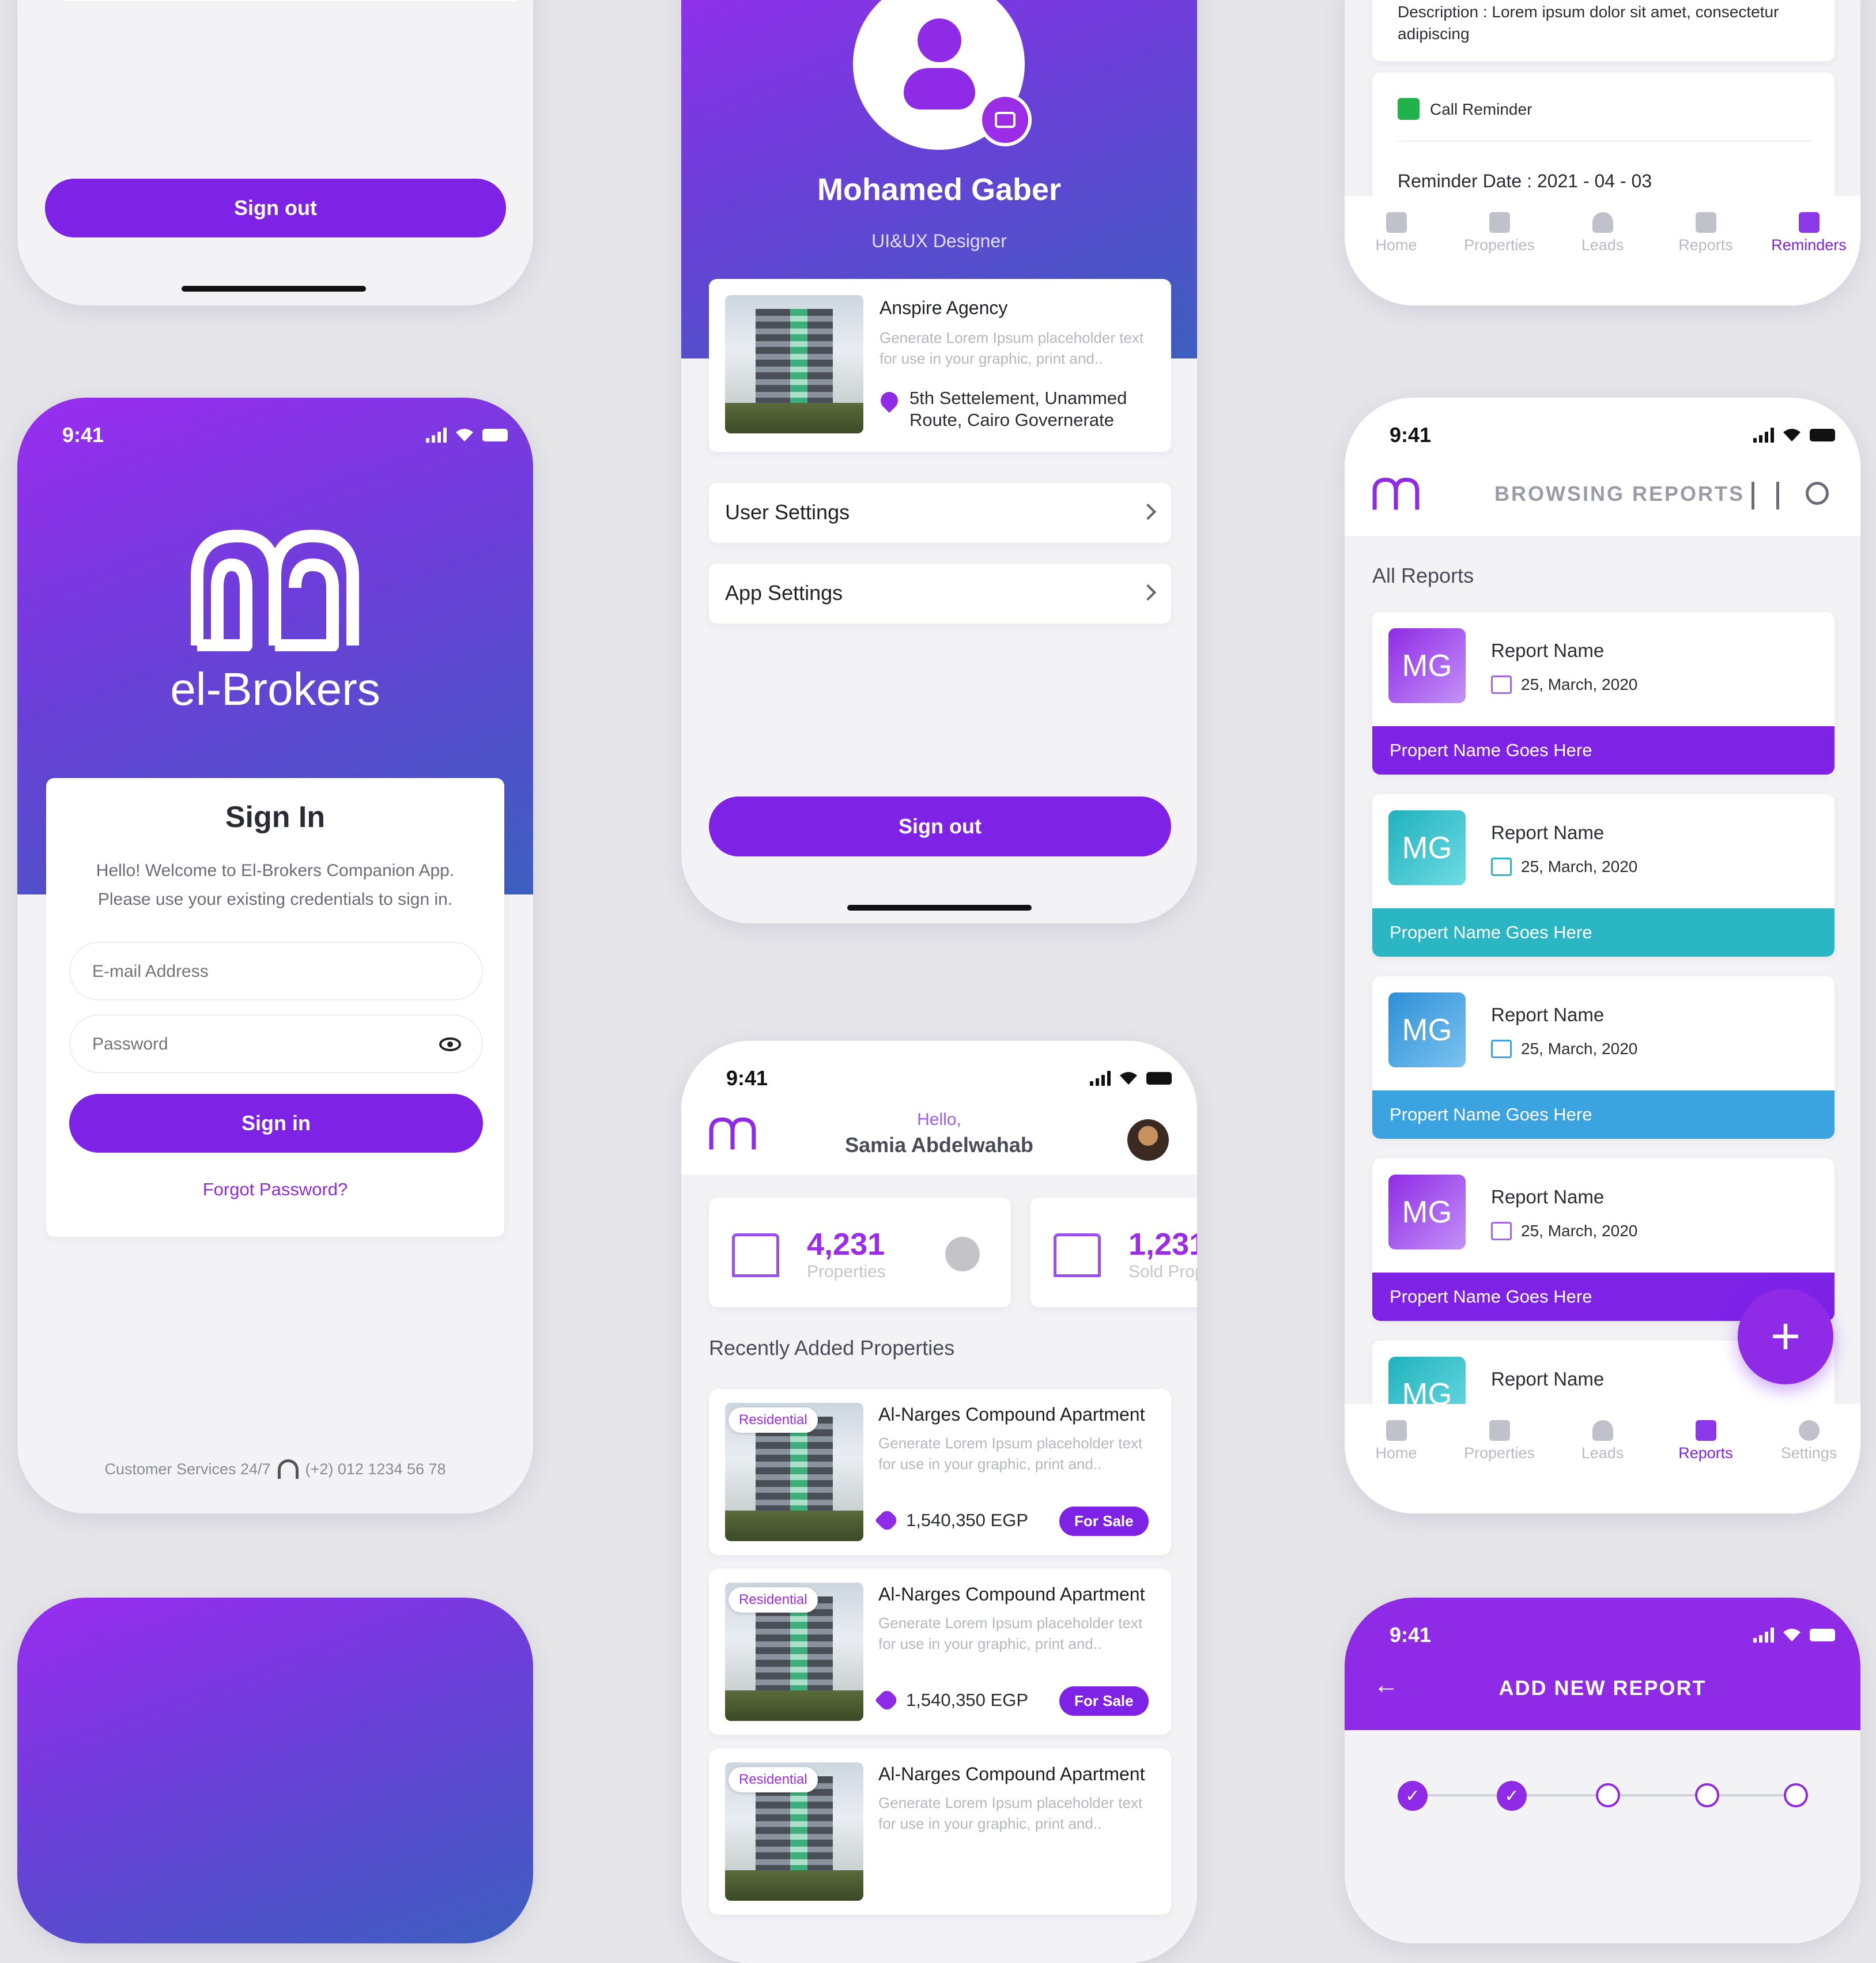 The image size is (1876, 1963). Describe the element at coordinates (288, 1469) in the screenshot. I see `headset-icon` at that location.